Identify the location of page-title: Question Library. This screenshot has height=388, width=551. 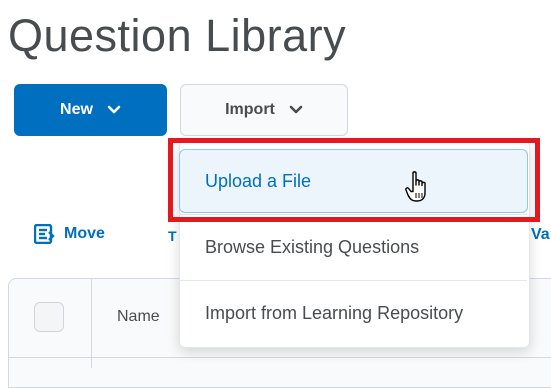
(177, 35).